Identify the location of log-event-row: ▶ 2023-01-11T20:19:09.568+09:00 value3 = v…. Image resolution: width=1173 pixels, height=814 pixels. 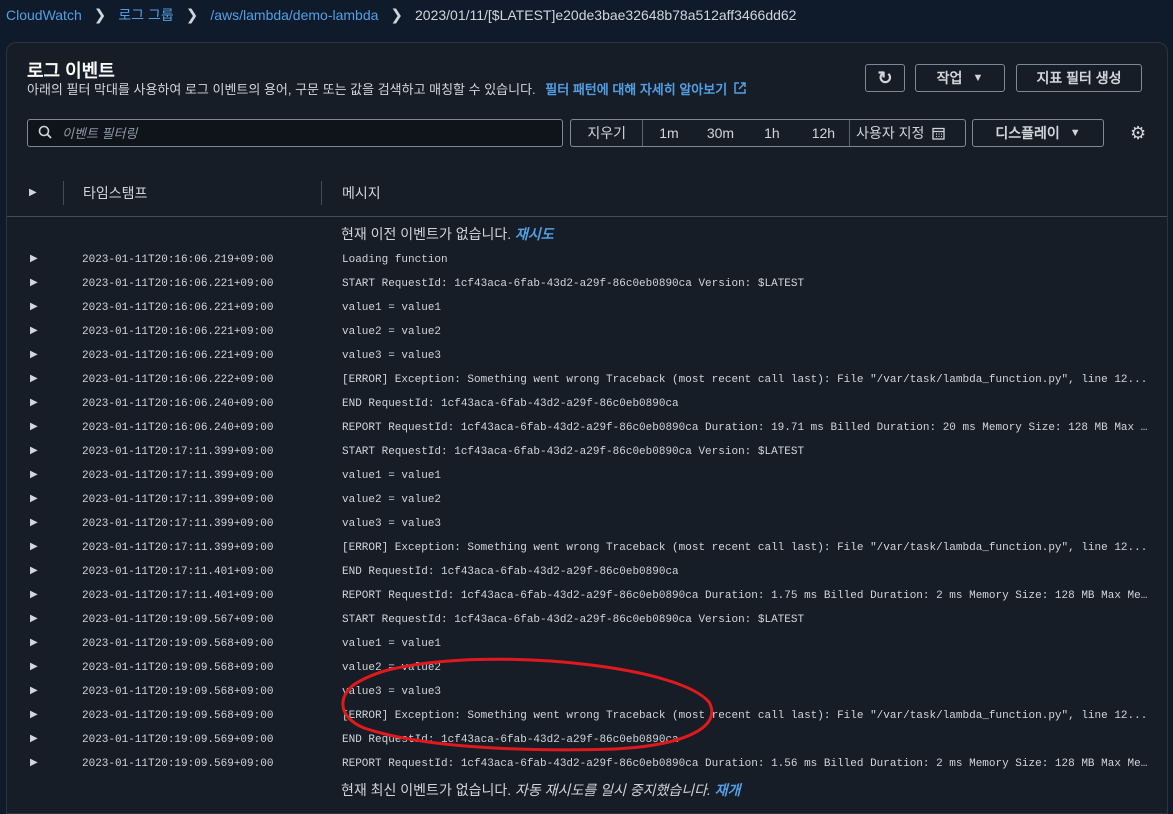
(587, 692).